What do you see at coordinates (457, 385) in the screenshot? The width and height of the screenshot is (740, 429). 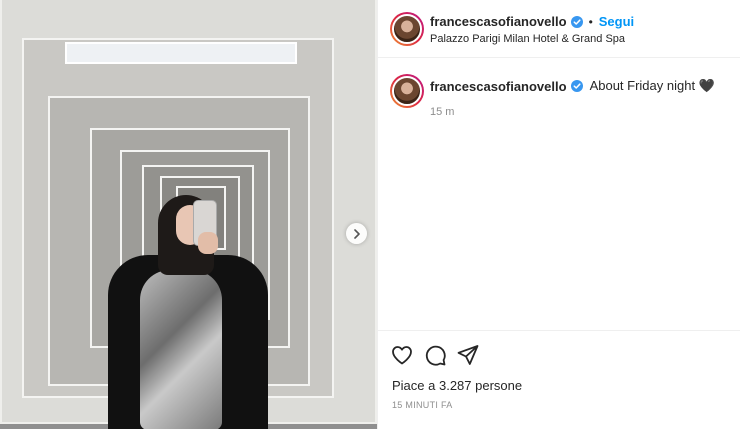 I see `likes-count: Piace a 3.287 persone` at bounding box center [457, 385].